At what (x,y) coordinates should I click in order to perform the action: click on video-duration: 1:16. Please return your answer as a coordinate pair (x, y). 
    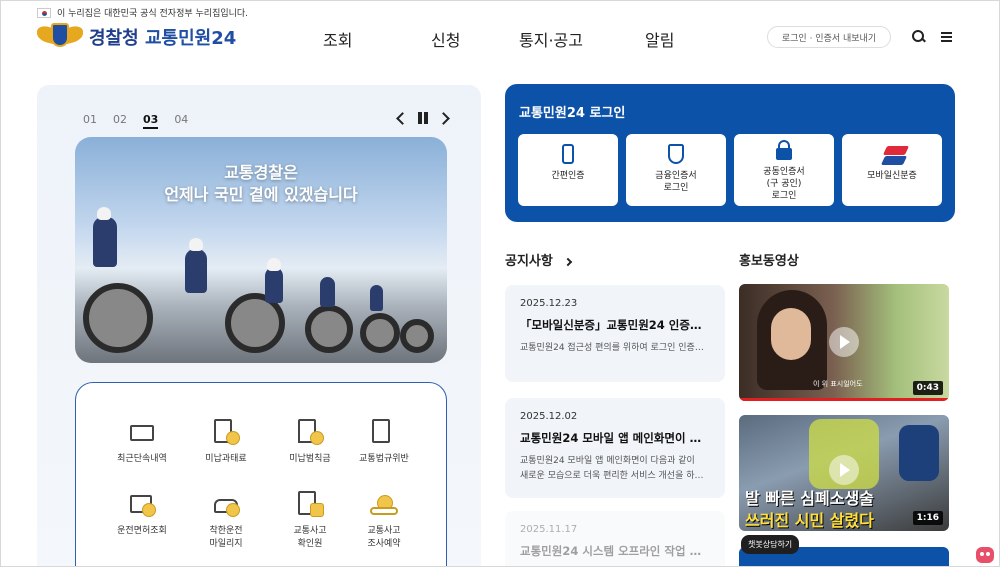
    Looking at the image, I should click on (927, 518).